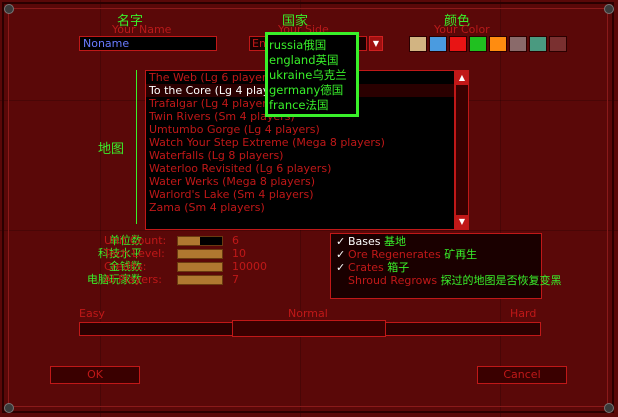  I want to click on option-label-zh: 箱子, so click(398, 267).